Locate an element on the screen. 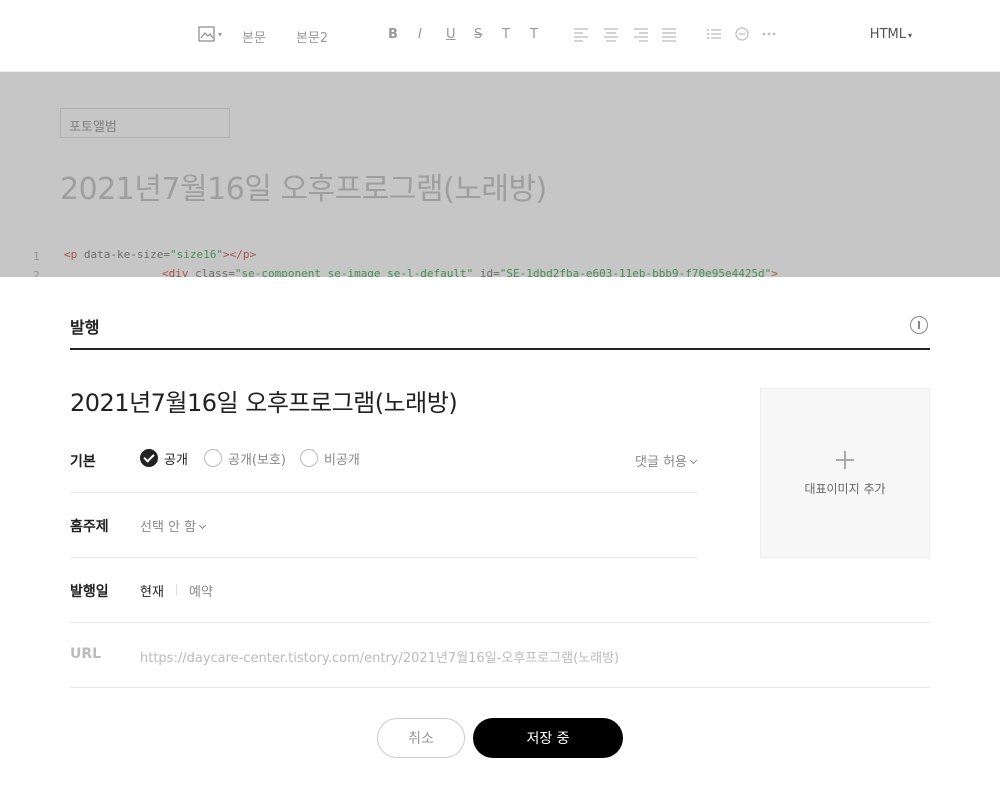 The width and height of the screenshot is (1000, 800). divider is located at coordinates (176, 589).